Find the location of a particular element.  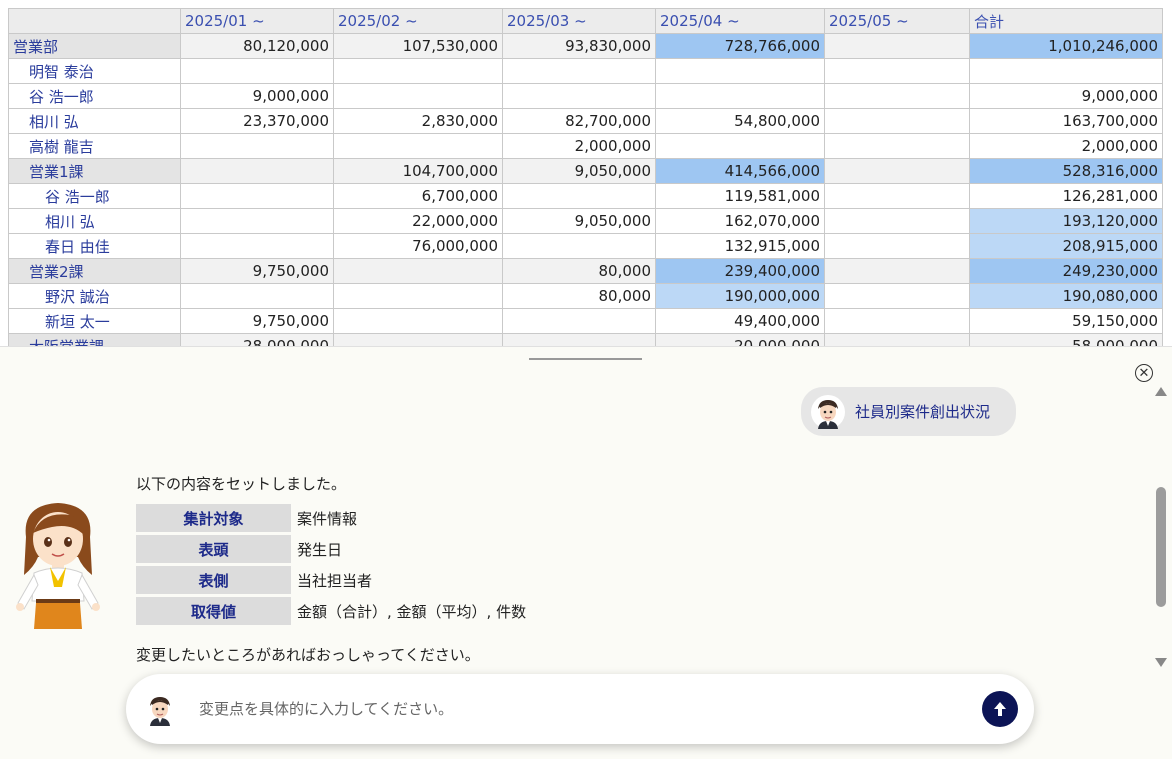

row-header: 新垣 太一 is located at coordinates (94, 321).